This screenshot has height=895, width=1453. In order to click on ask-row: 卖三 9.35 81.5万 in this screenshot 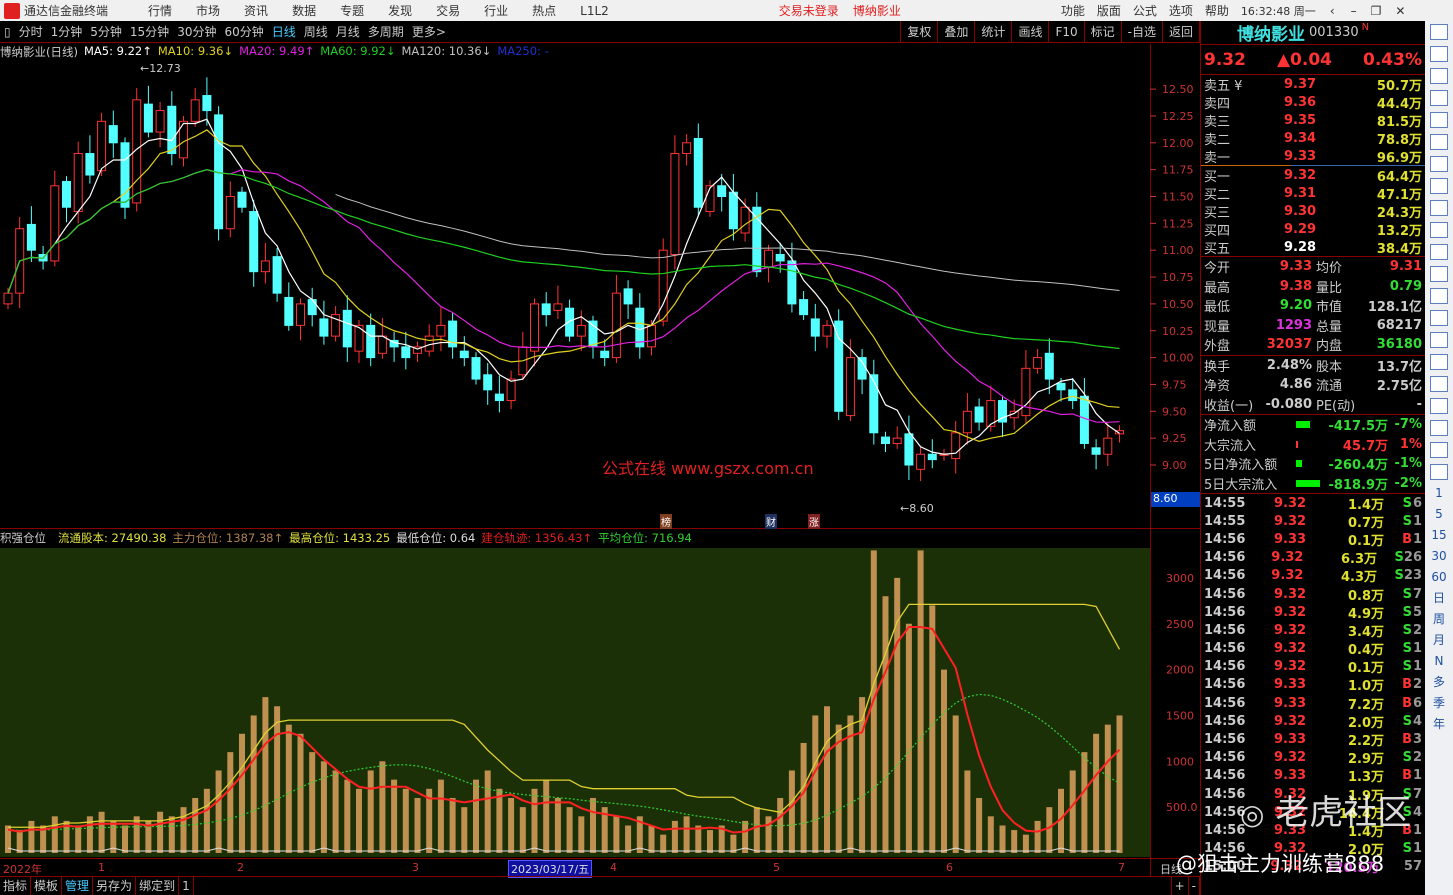, I will do `click(1313, 120)`.